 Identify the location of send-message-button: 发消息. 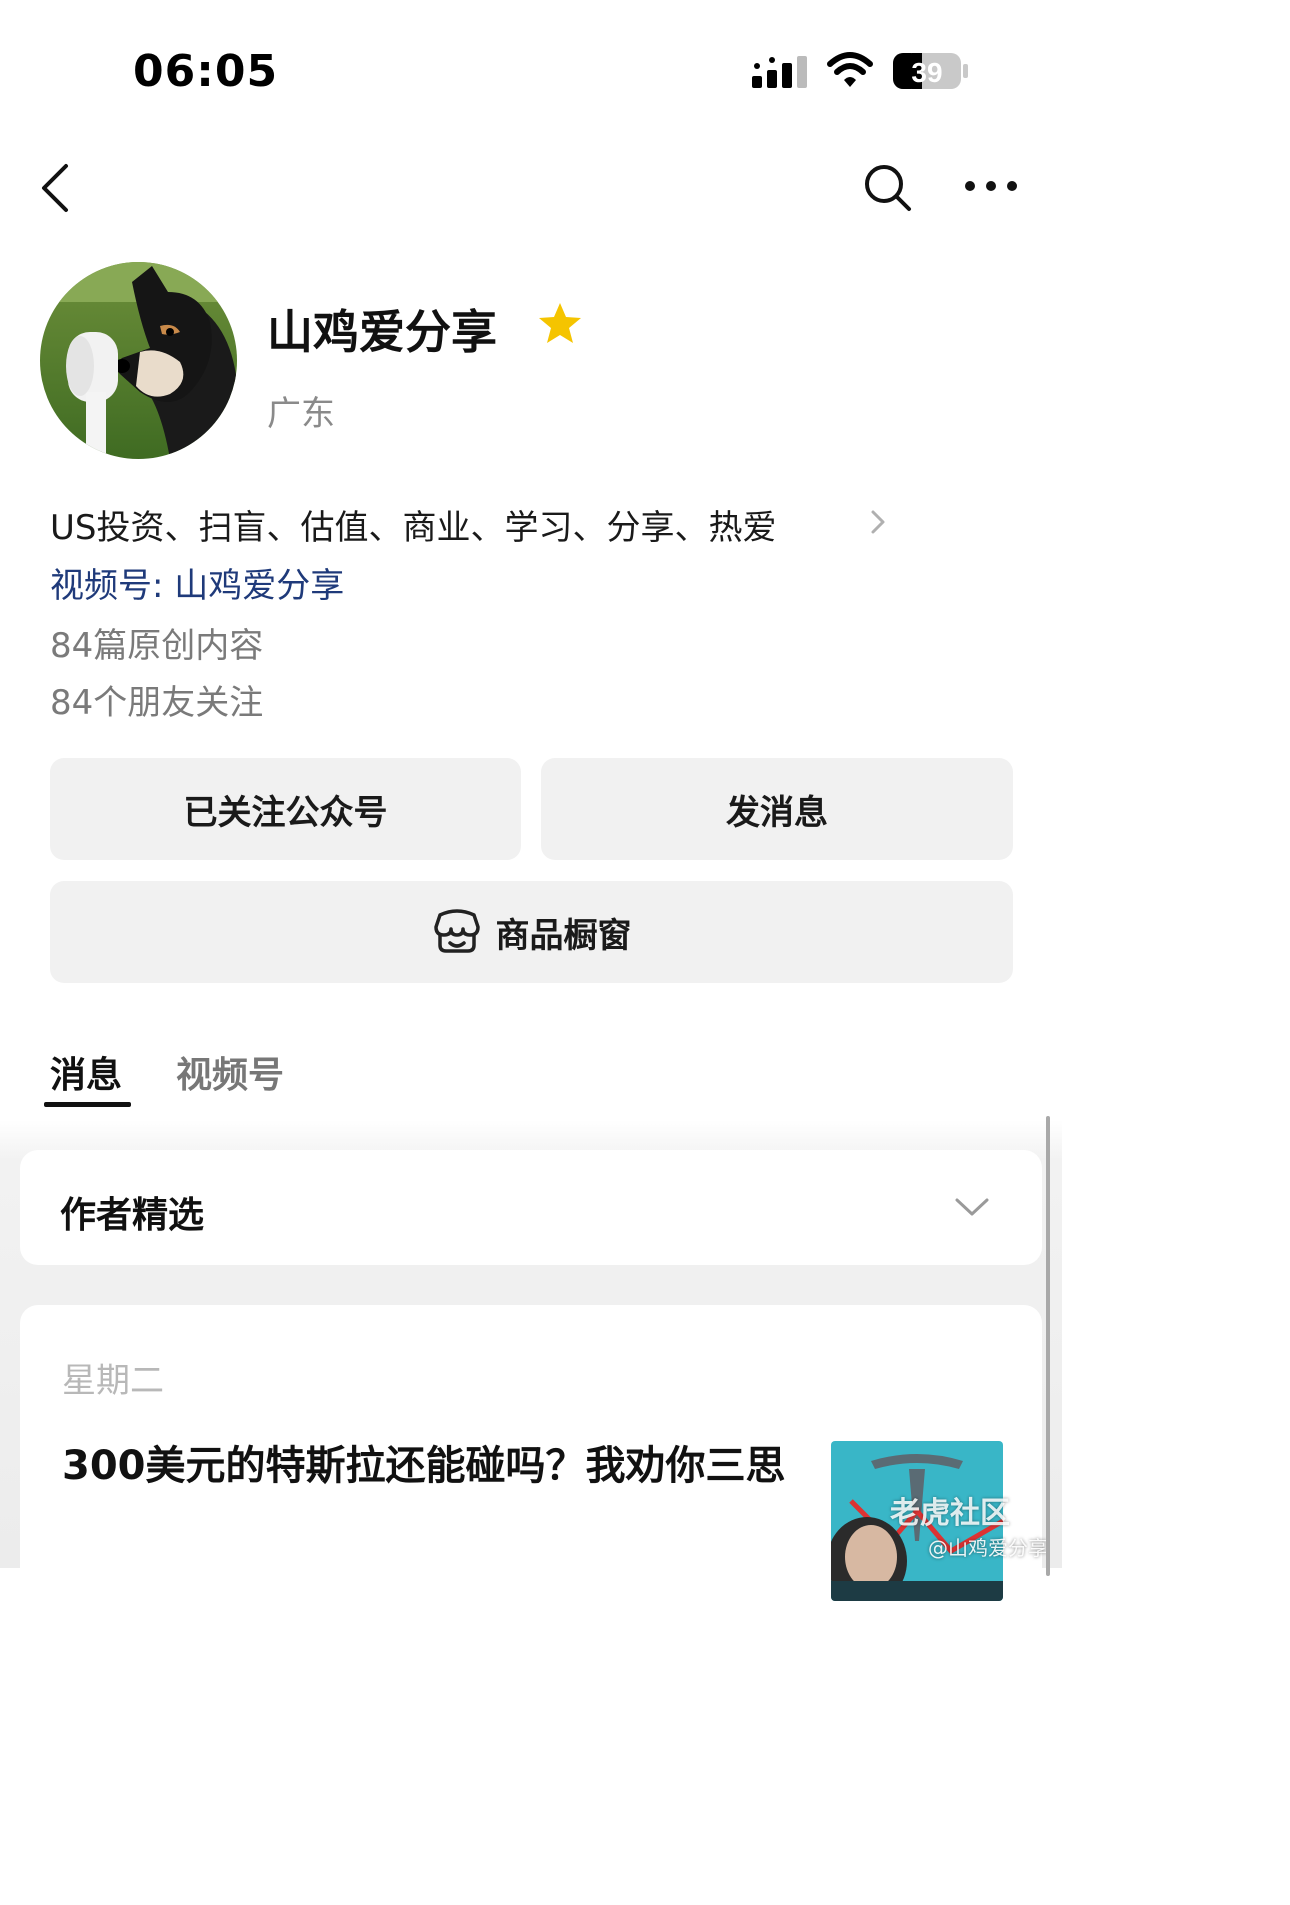
(777, 809).